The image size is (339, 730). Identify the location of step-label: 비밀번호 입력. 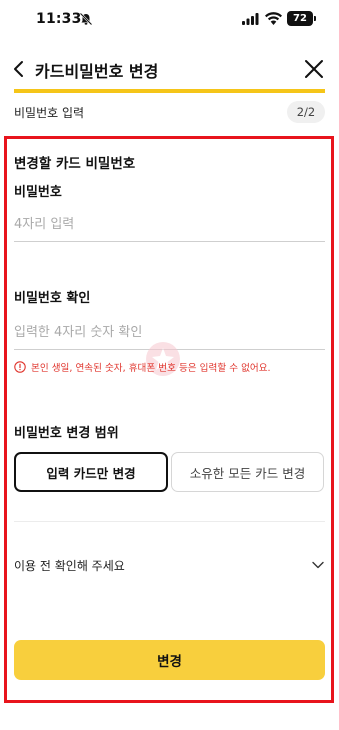
(49, 113).